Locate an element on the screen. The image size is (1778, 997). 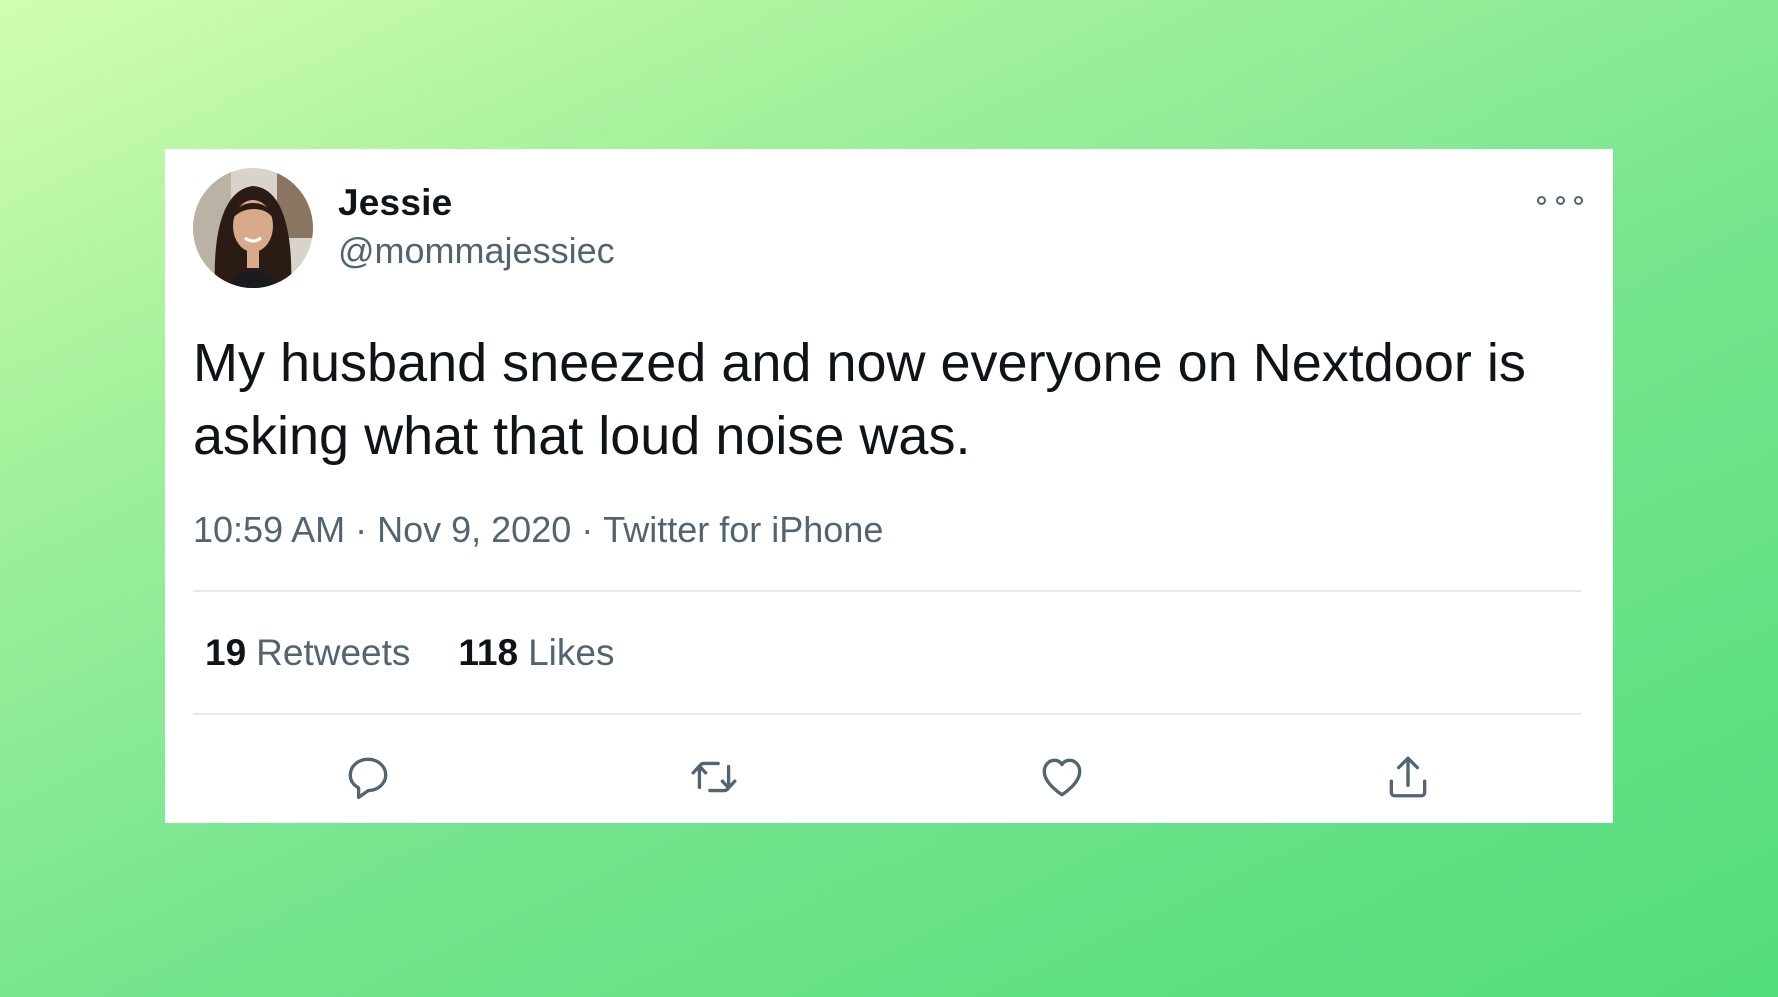
author-handle: @mommajessiec is located at coordinates (476, 251).